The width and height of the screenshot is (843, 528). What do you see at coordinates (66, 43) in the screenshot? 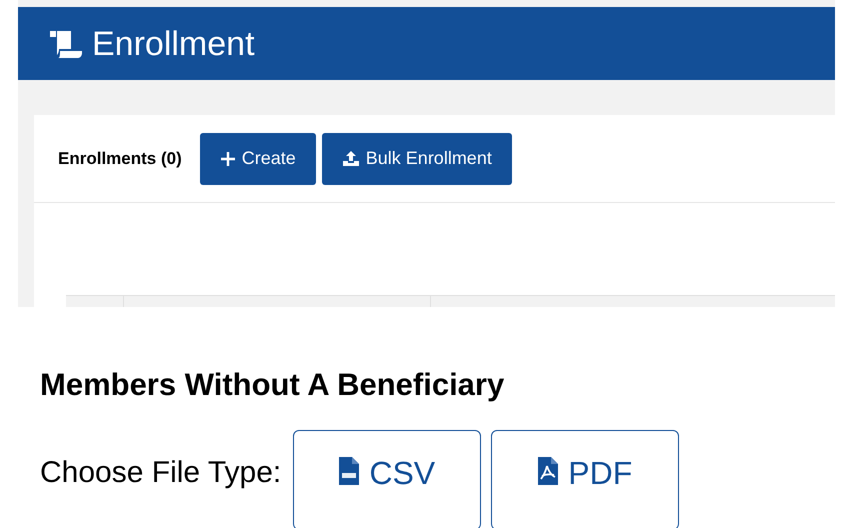
I see `scroll-icon` at bounding box center [66, 43].